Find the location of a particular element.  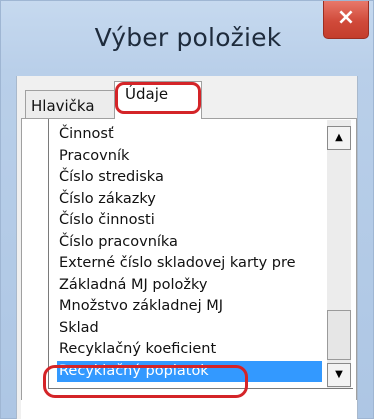

scroll-down-button: ▼ is located at coordinates (339, 375).